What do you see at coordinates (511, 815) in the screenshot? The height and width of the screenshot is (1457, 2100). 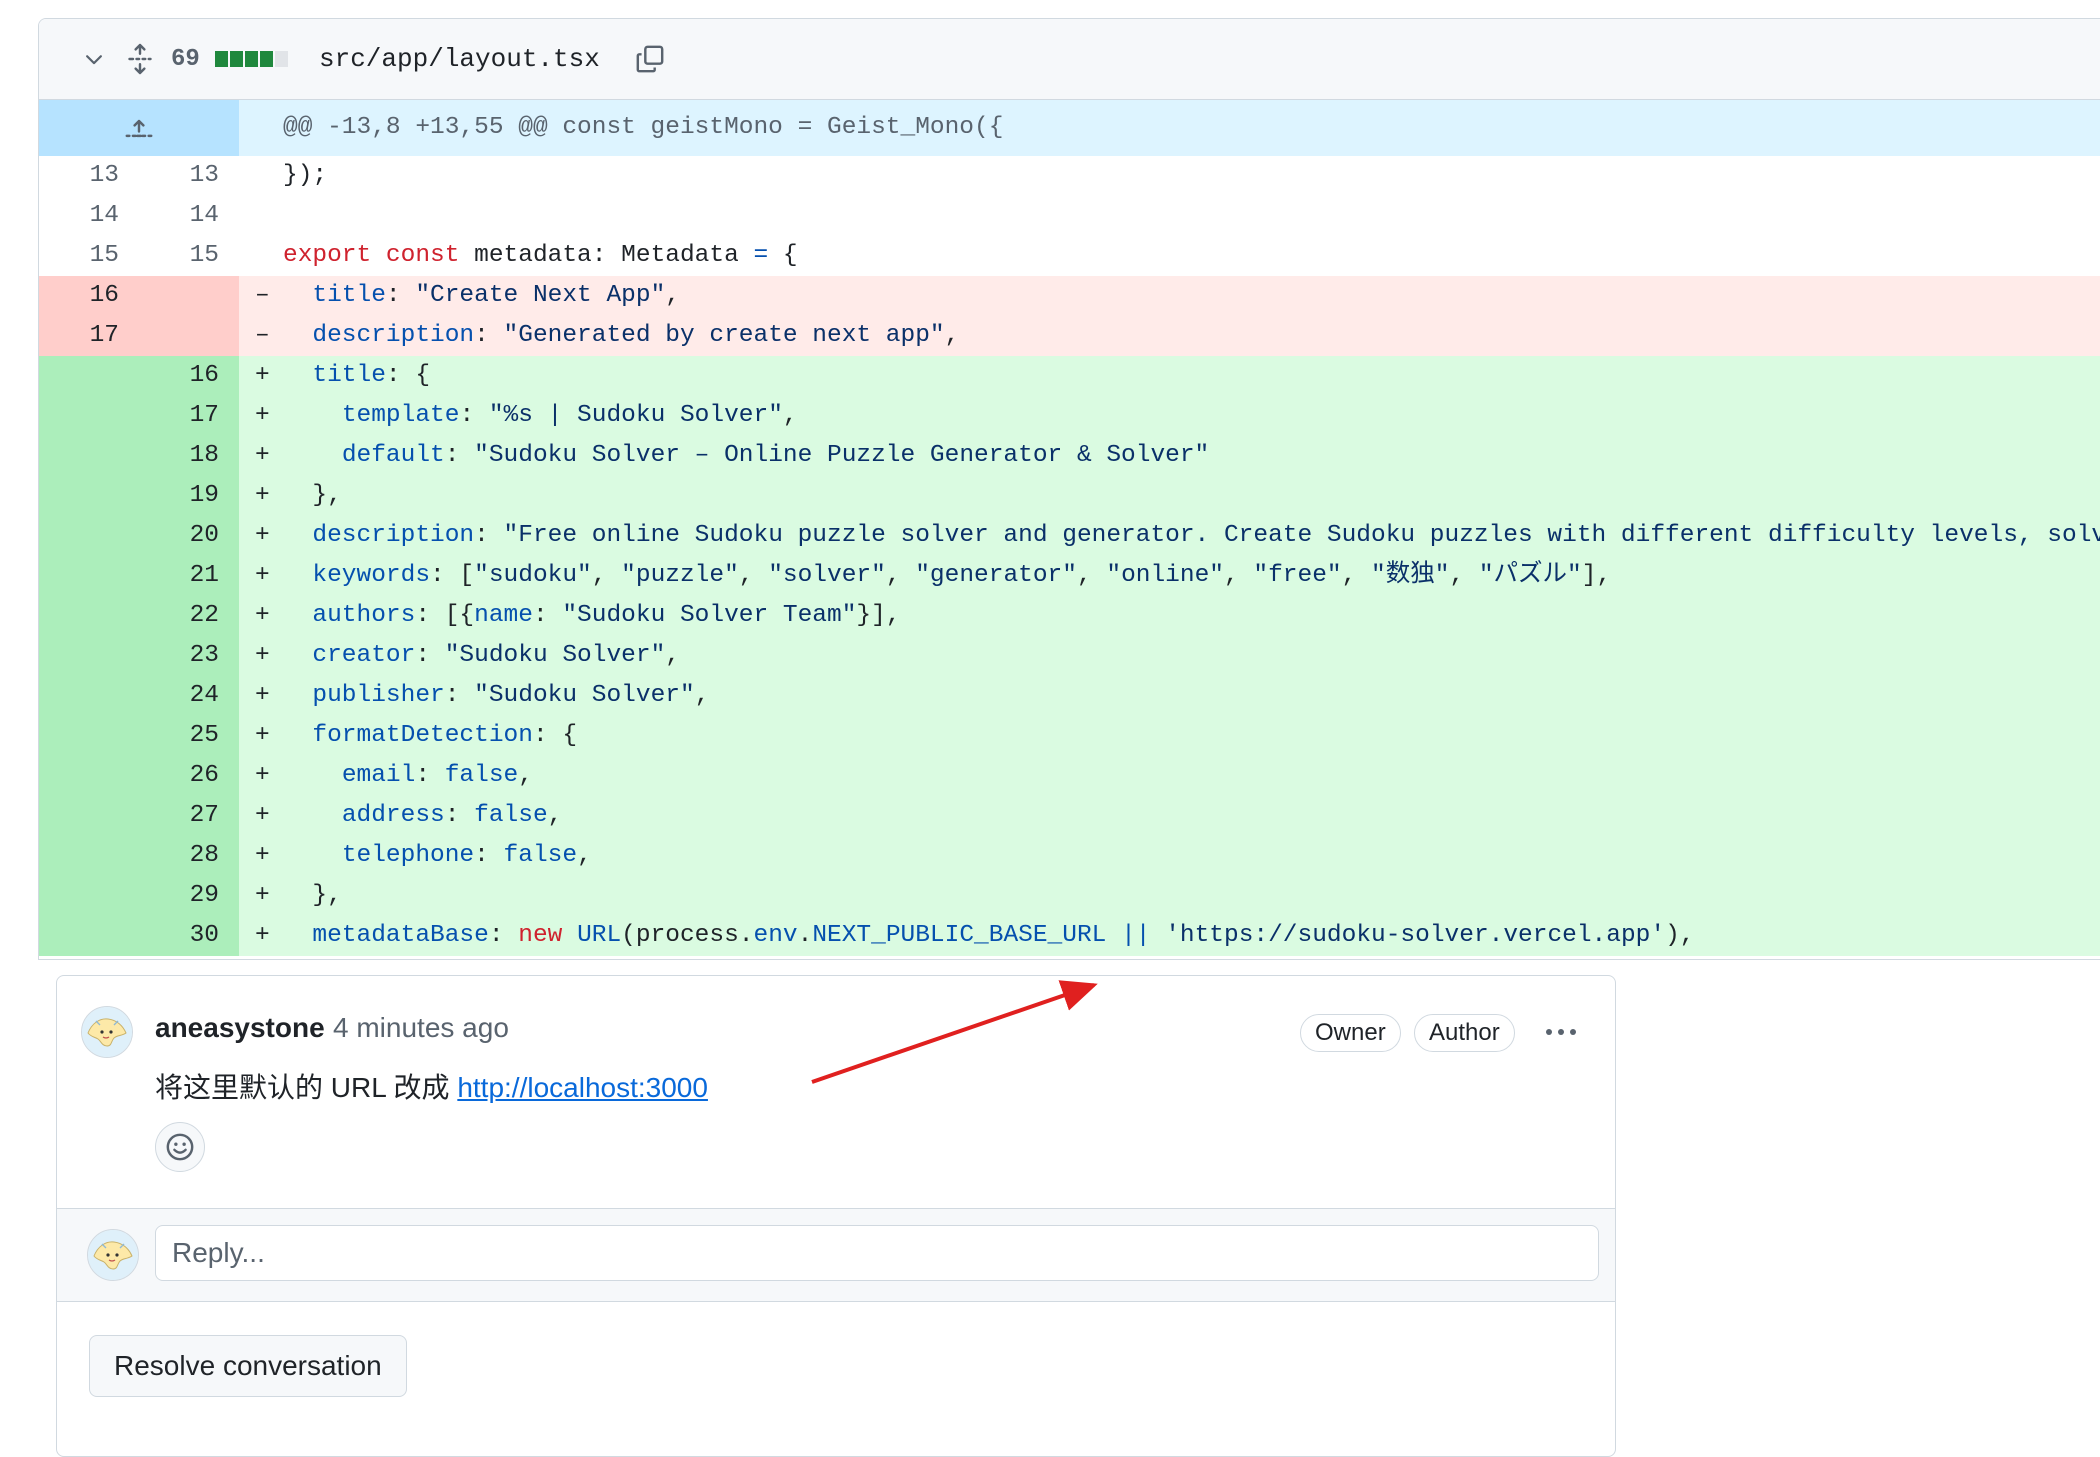 I see `code-token: false` at bounding box center [511, 815].